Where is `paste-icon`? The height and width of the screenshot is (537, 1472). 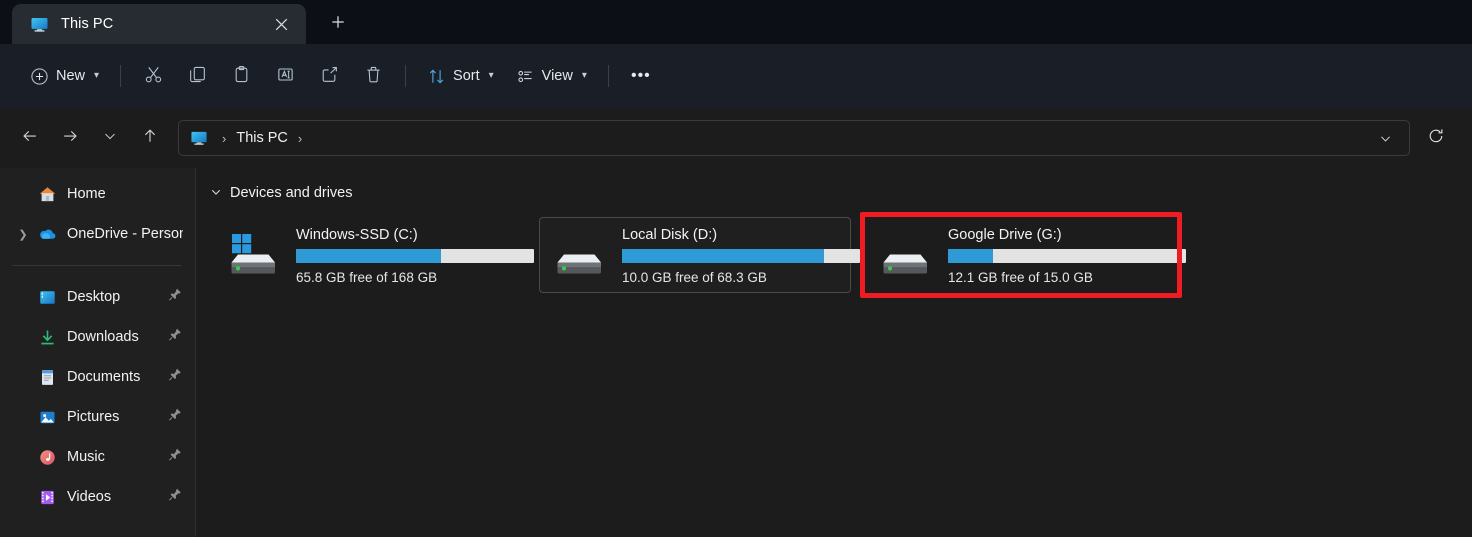
paste-icon is located at coordinates (241, 76).